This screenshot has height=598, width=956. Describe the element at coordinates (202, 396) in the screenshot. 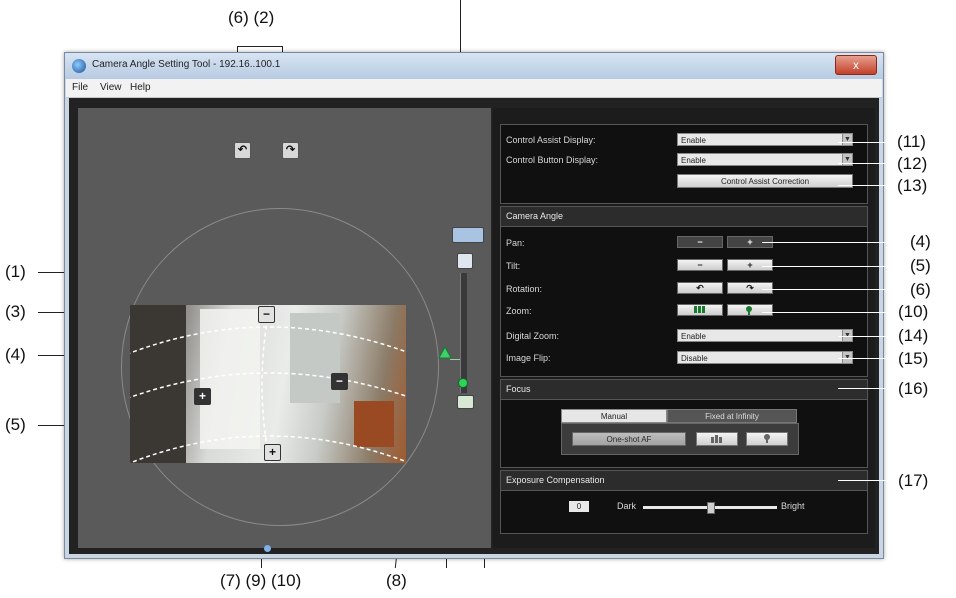

I see `pan-left-button: +` at that location.